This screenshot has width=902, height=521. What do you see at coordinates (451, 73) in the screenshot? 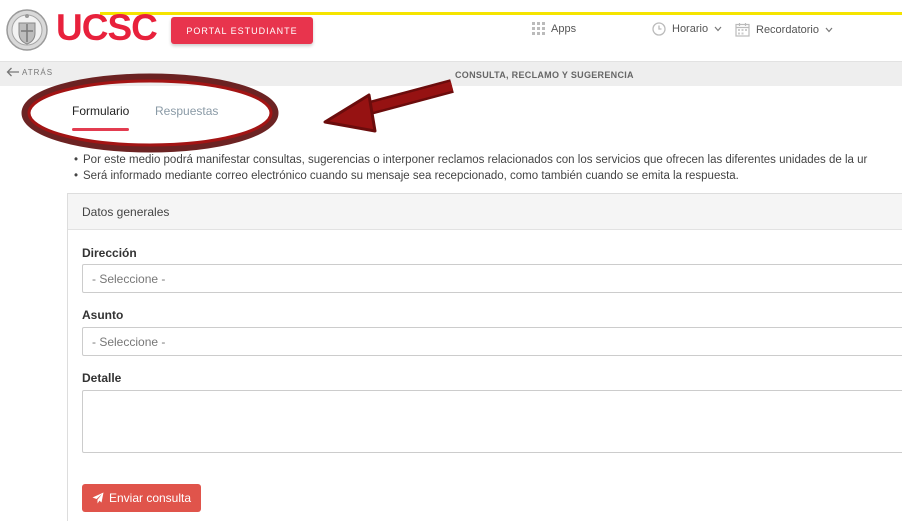
I see `sub-header-bar: ATRÁS CONSULTA, RECLAMO Y SUGERENCIA` at bounding box center [451, 73].